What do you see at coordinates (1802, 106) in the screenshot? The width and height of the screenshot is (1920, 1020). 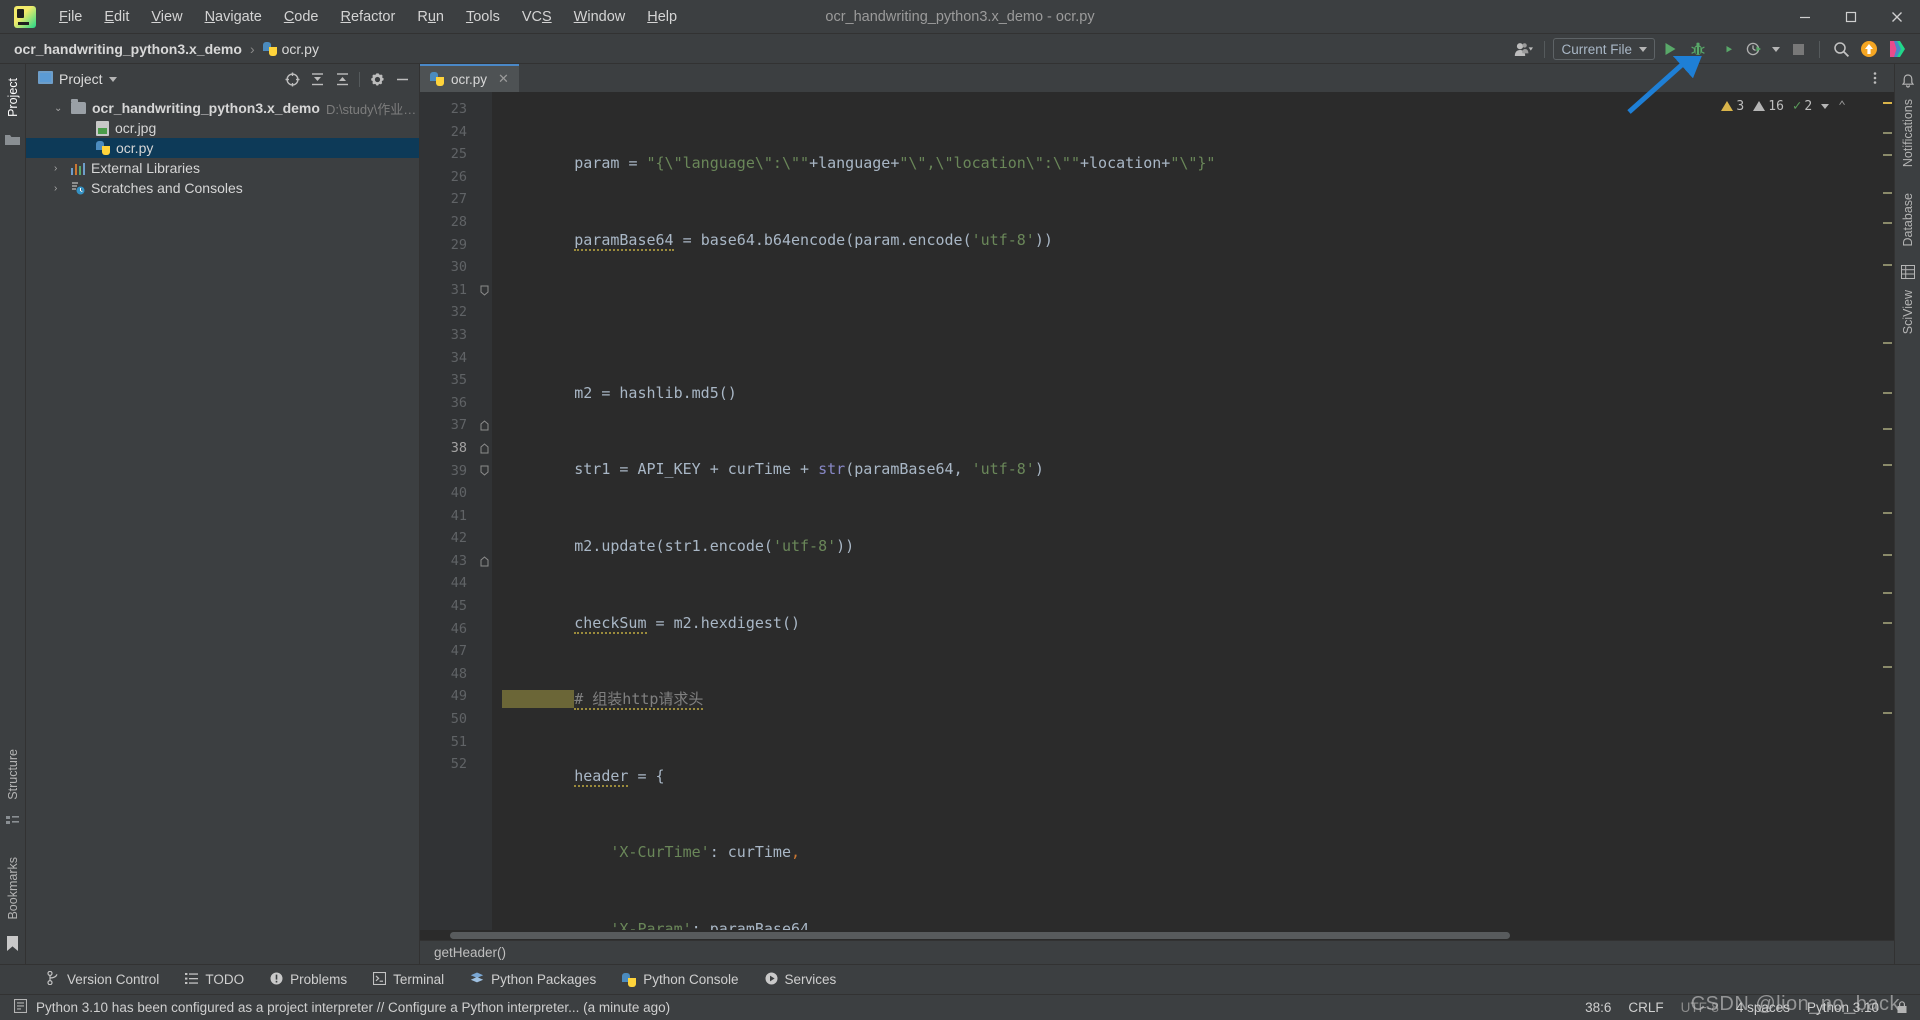 I see `typos-count: ✓ 2` at bounding box center [1802, 106].